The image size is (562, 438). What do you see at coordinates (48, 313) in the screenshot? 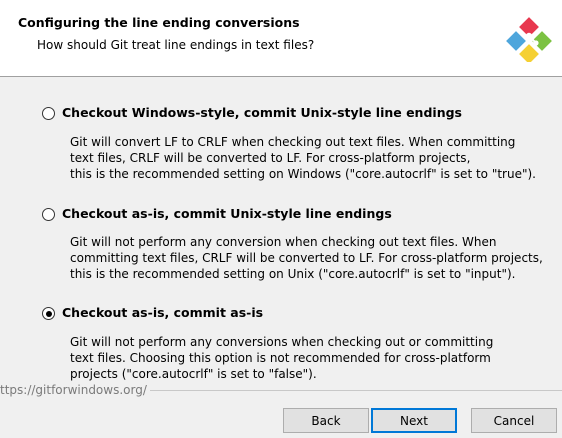
I see `radio-as-is` at bounding box center [48, 313].